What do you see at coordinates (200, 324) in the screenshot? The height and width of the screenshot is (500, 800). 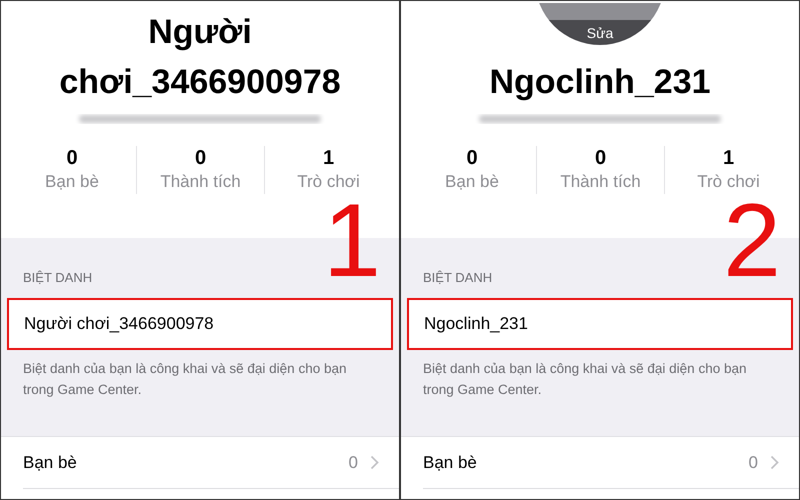 I see `nickname-field: Người chơi_3466900978` at bounding box center [200, 324].